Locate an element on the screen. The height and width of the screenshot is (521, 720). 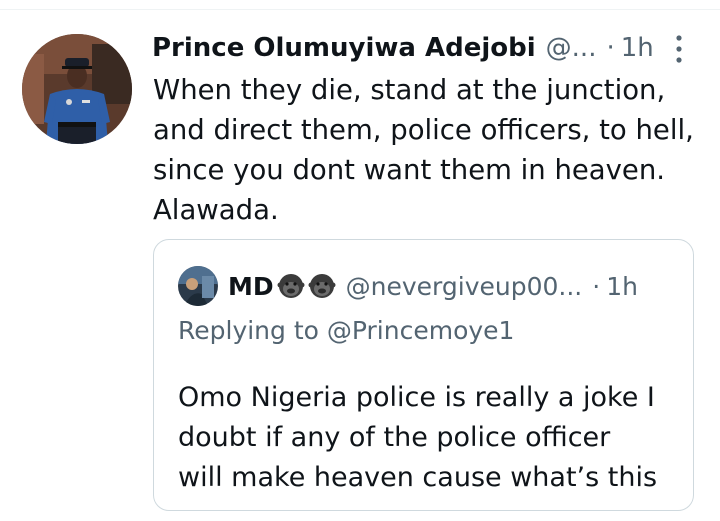
top-divider is located at coordinates (360, 5).